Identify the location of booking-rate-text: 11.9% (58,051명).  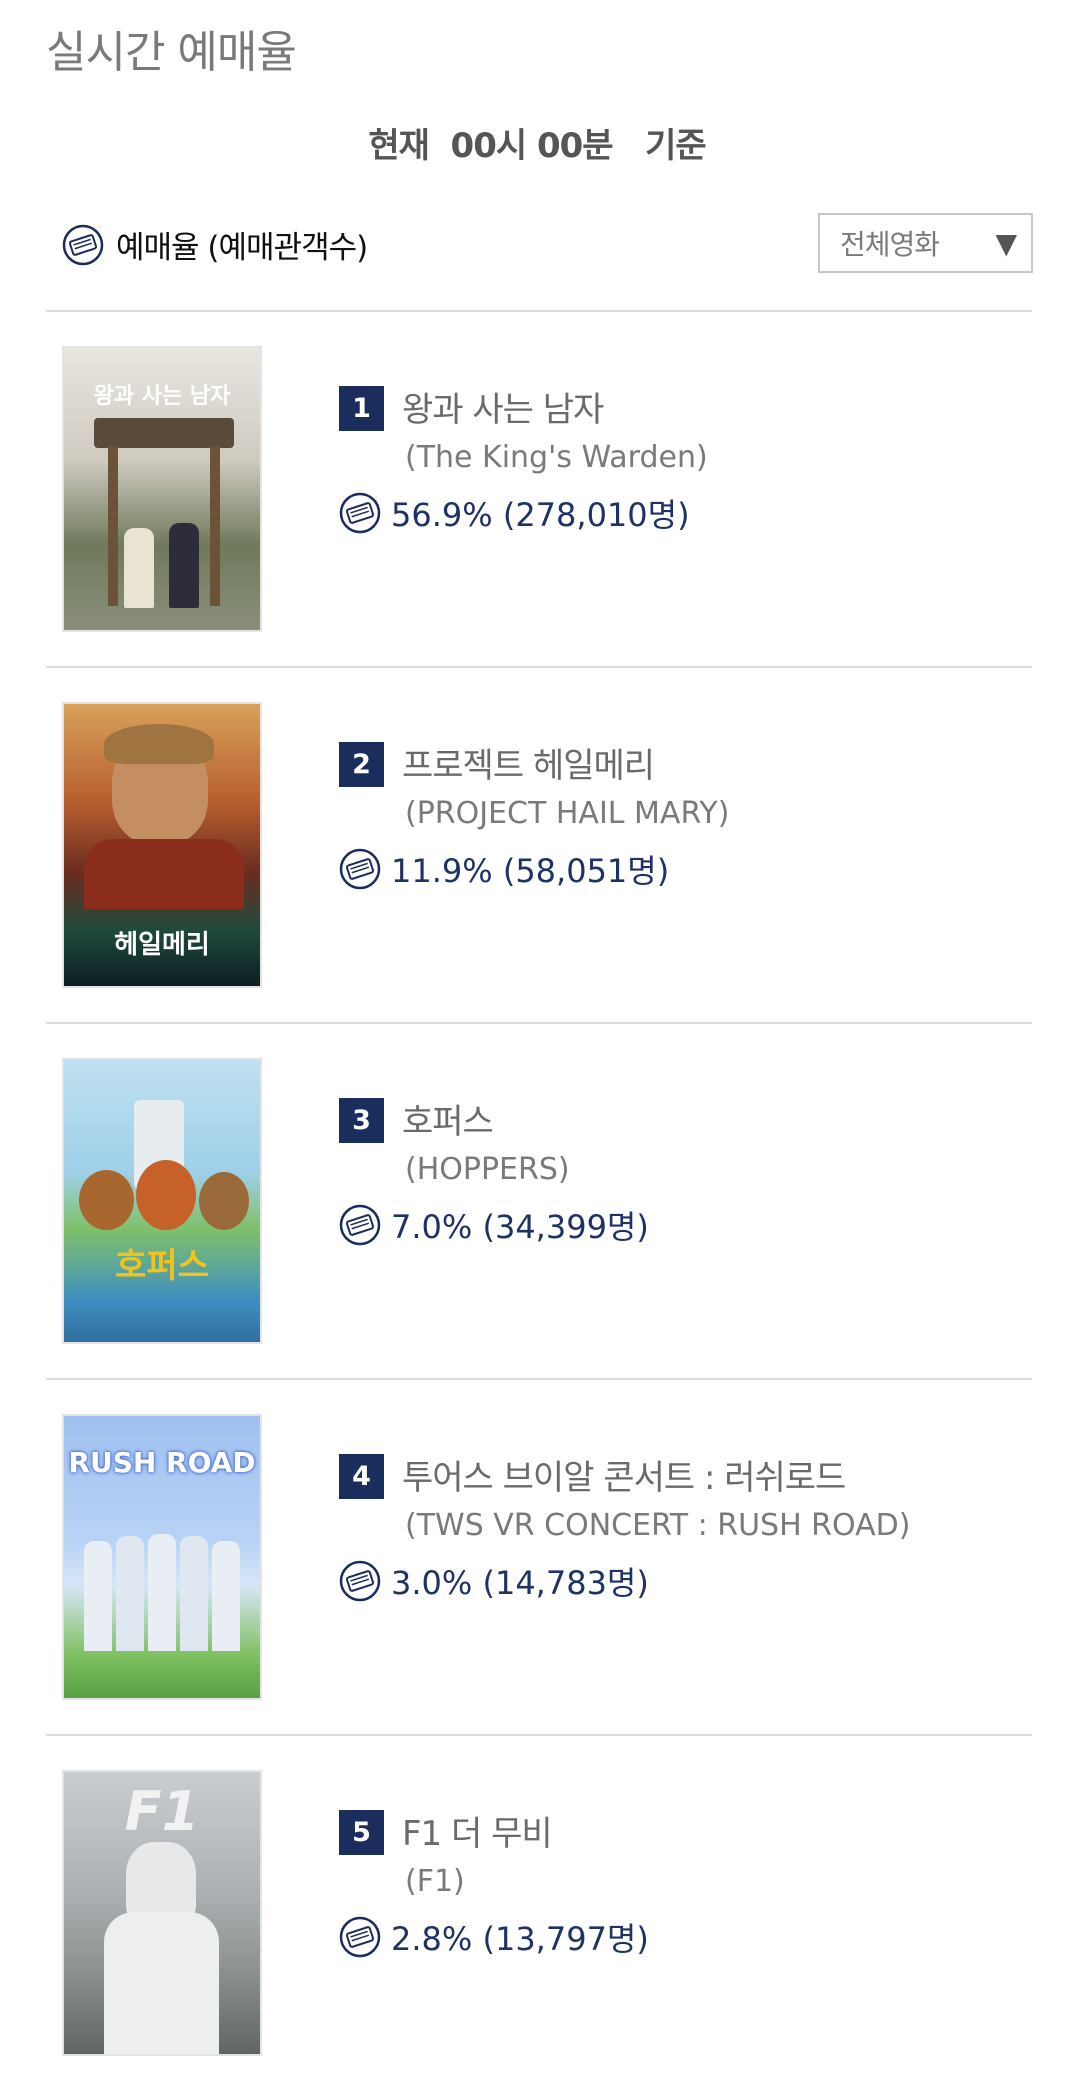
(530, 871).